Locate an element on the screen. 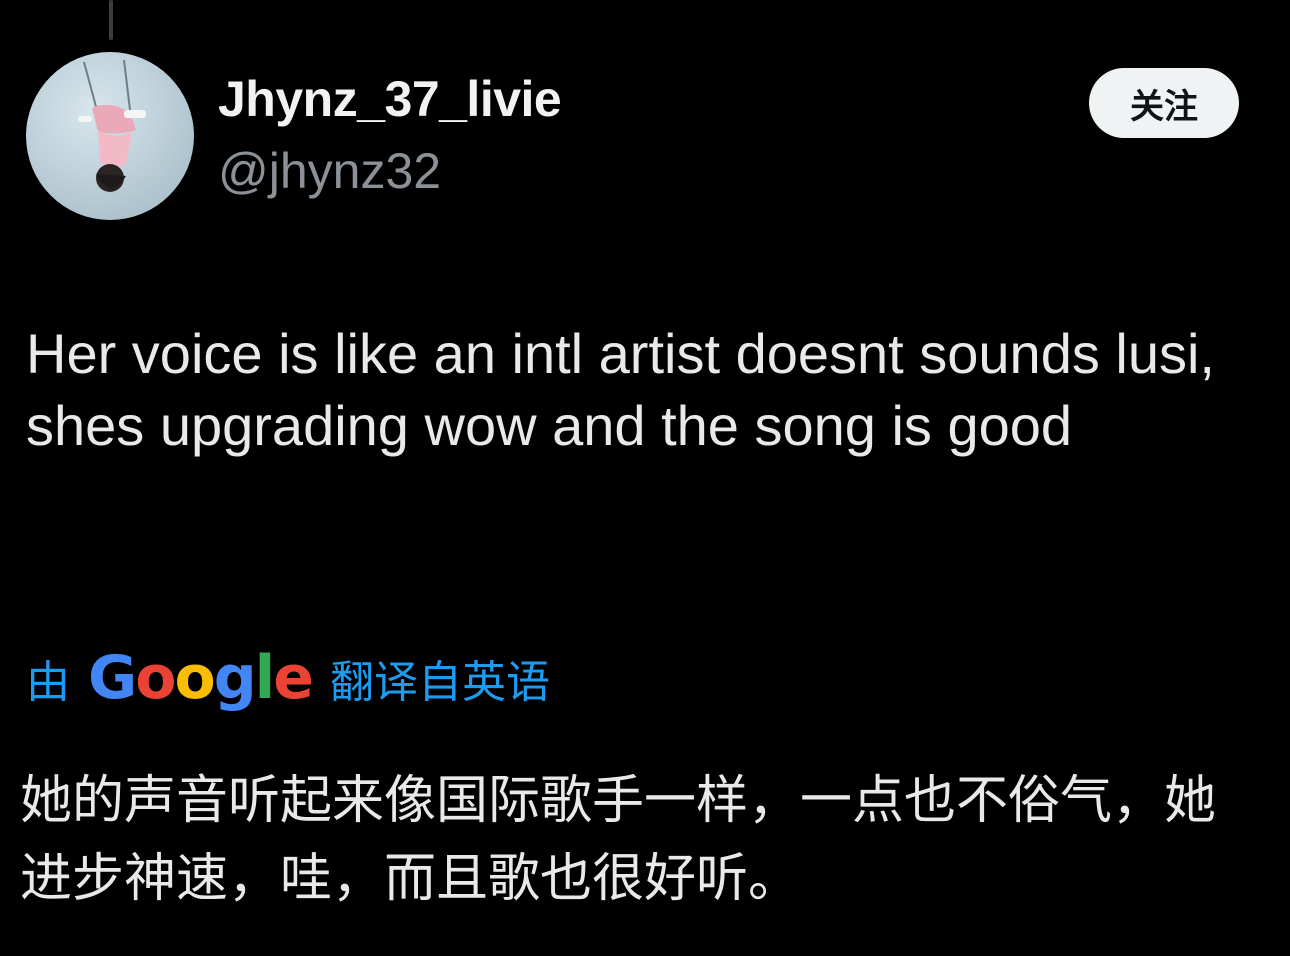  avatar is located at coordinates (110, 136).